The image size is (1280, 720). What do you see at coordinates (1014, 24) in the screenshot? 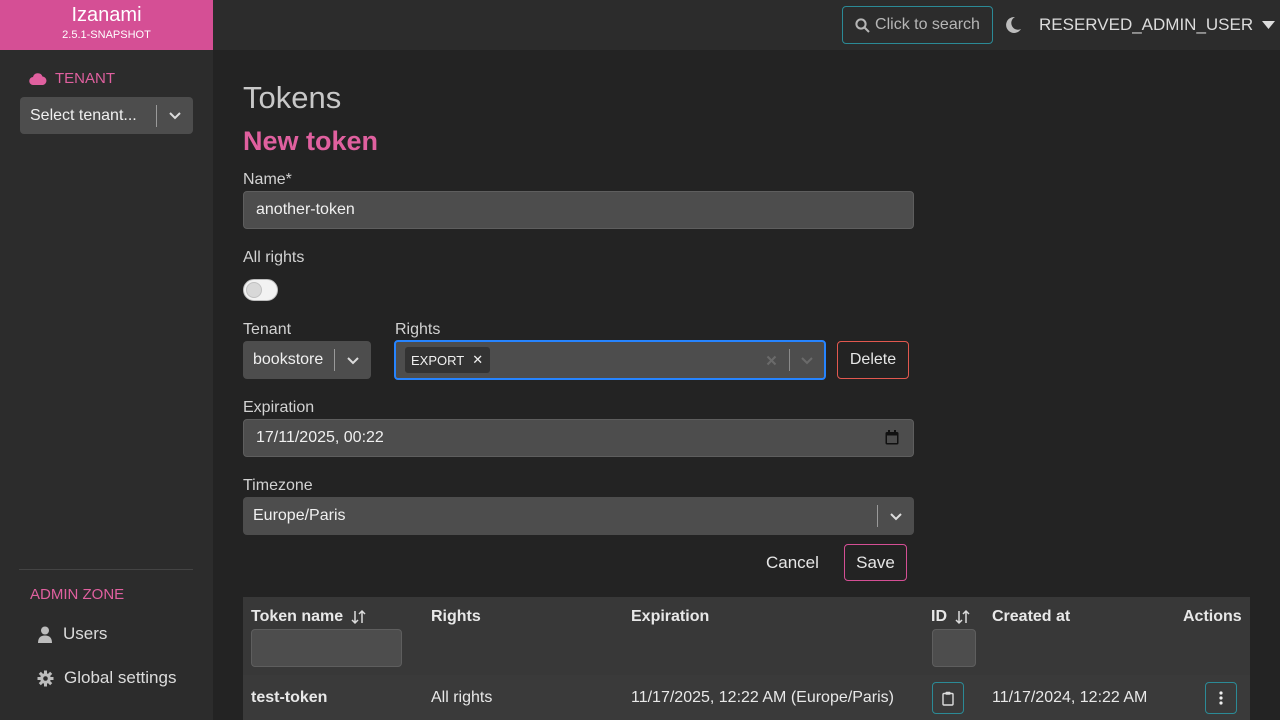
I see `moon-icon` at bounding box center [1014, 24].